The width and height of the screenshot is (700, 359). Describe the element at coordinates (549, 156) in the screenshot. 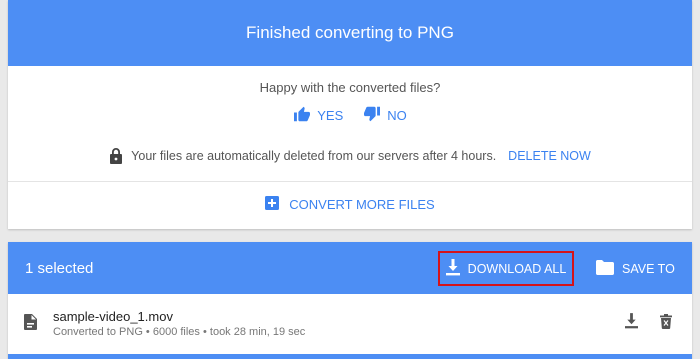

I see `delete-now-link: DELETE NOW` at that location.